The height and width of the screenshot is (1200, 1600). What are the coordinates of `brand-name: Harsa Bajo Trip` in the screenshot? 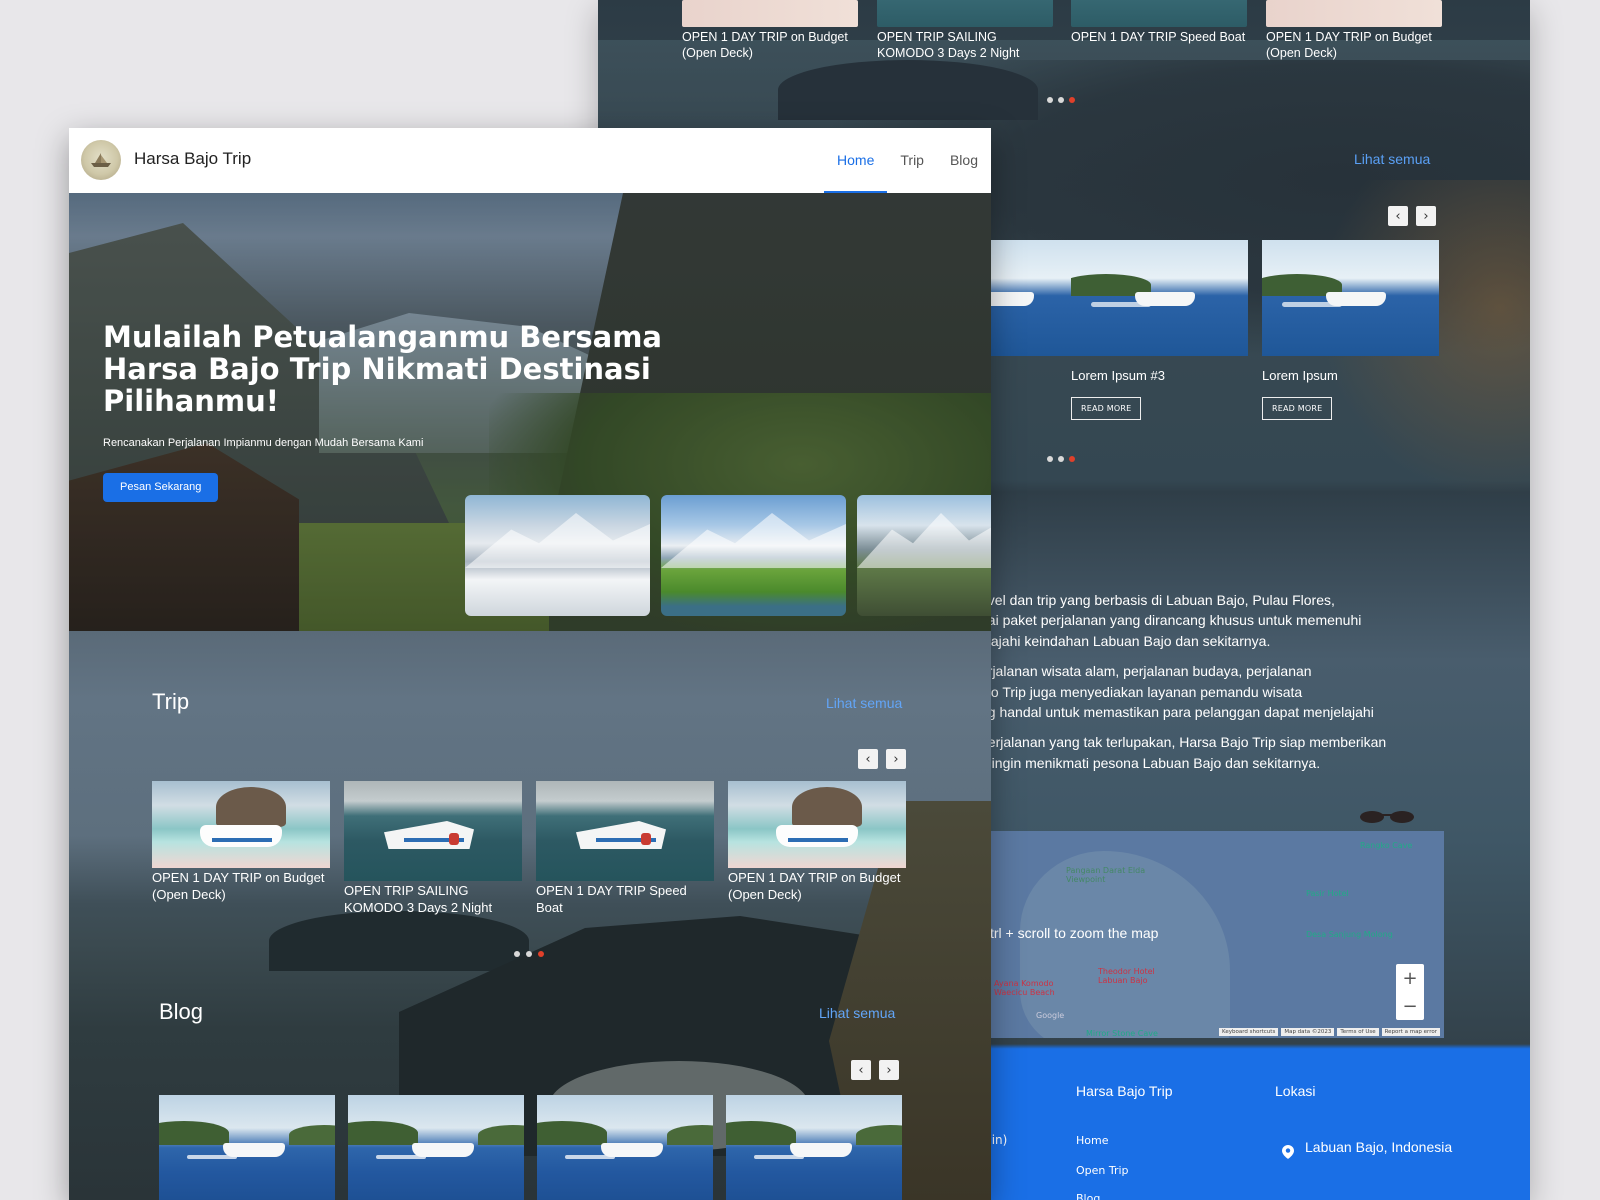 It's located at (192, 159).